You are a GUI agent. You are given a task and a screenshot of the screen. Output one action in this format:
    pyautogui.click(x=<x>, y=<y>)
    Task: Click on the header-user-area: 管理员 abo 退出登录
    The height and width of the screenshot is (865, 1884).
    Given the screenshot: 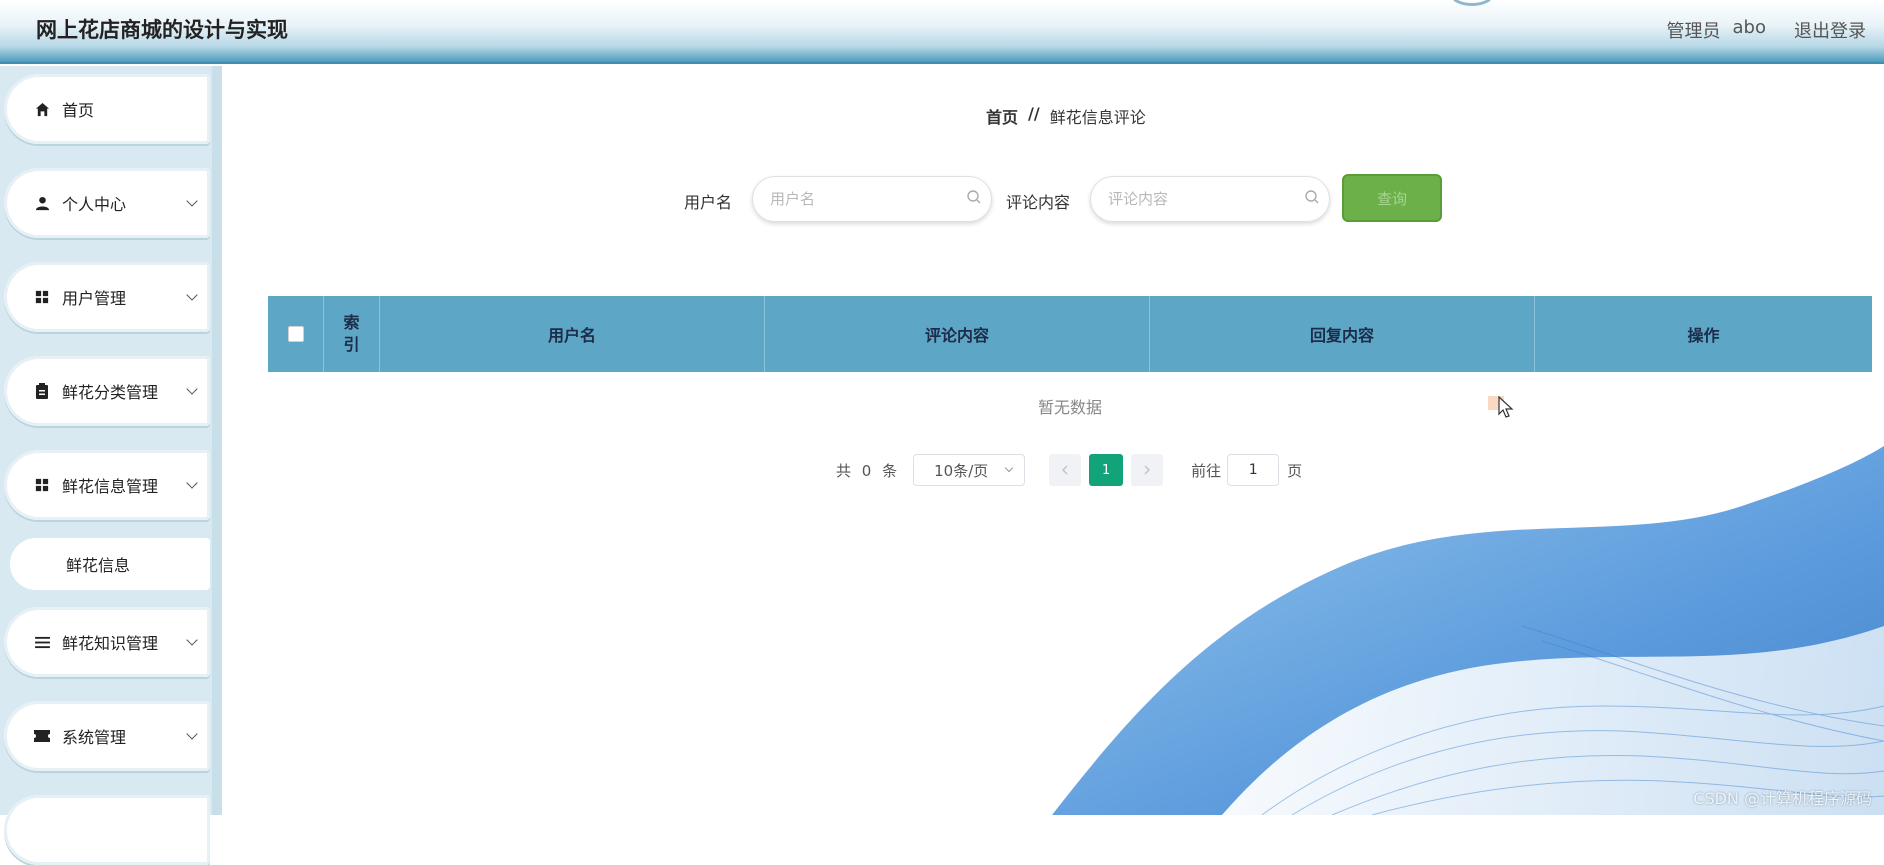 What is the action you would take?
    pyautogui.click(x=1766, y=30)
    